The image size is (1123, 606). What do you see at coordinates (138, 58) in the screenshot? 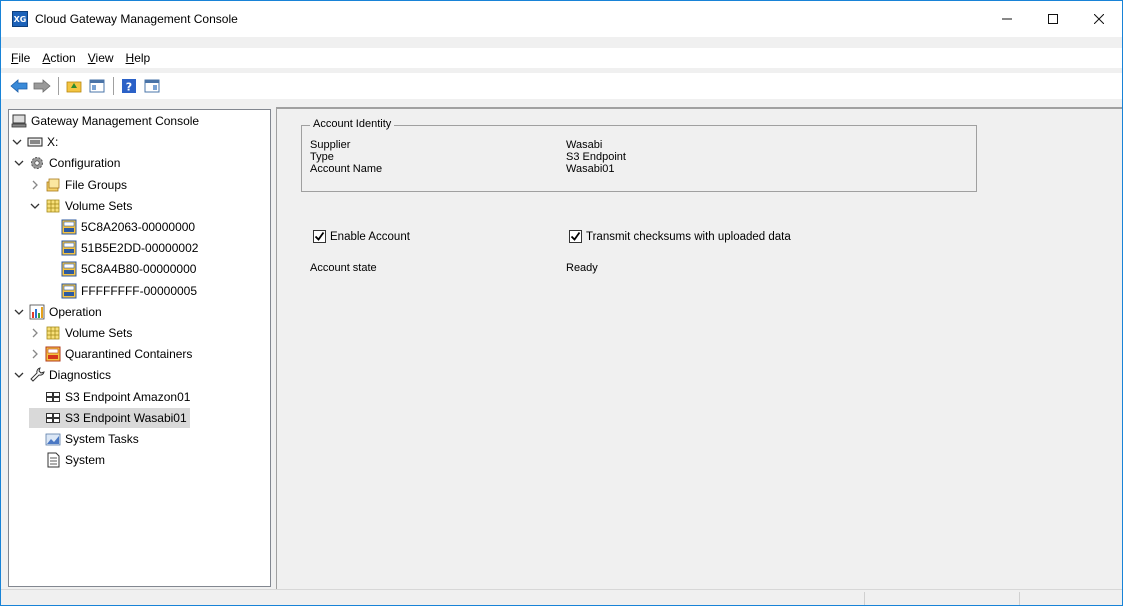
I see `menu-help: Help` at bounding box center [138, 58].